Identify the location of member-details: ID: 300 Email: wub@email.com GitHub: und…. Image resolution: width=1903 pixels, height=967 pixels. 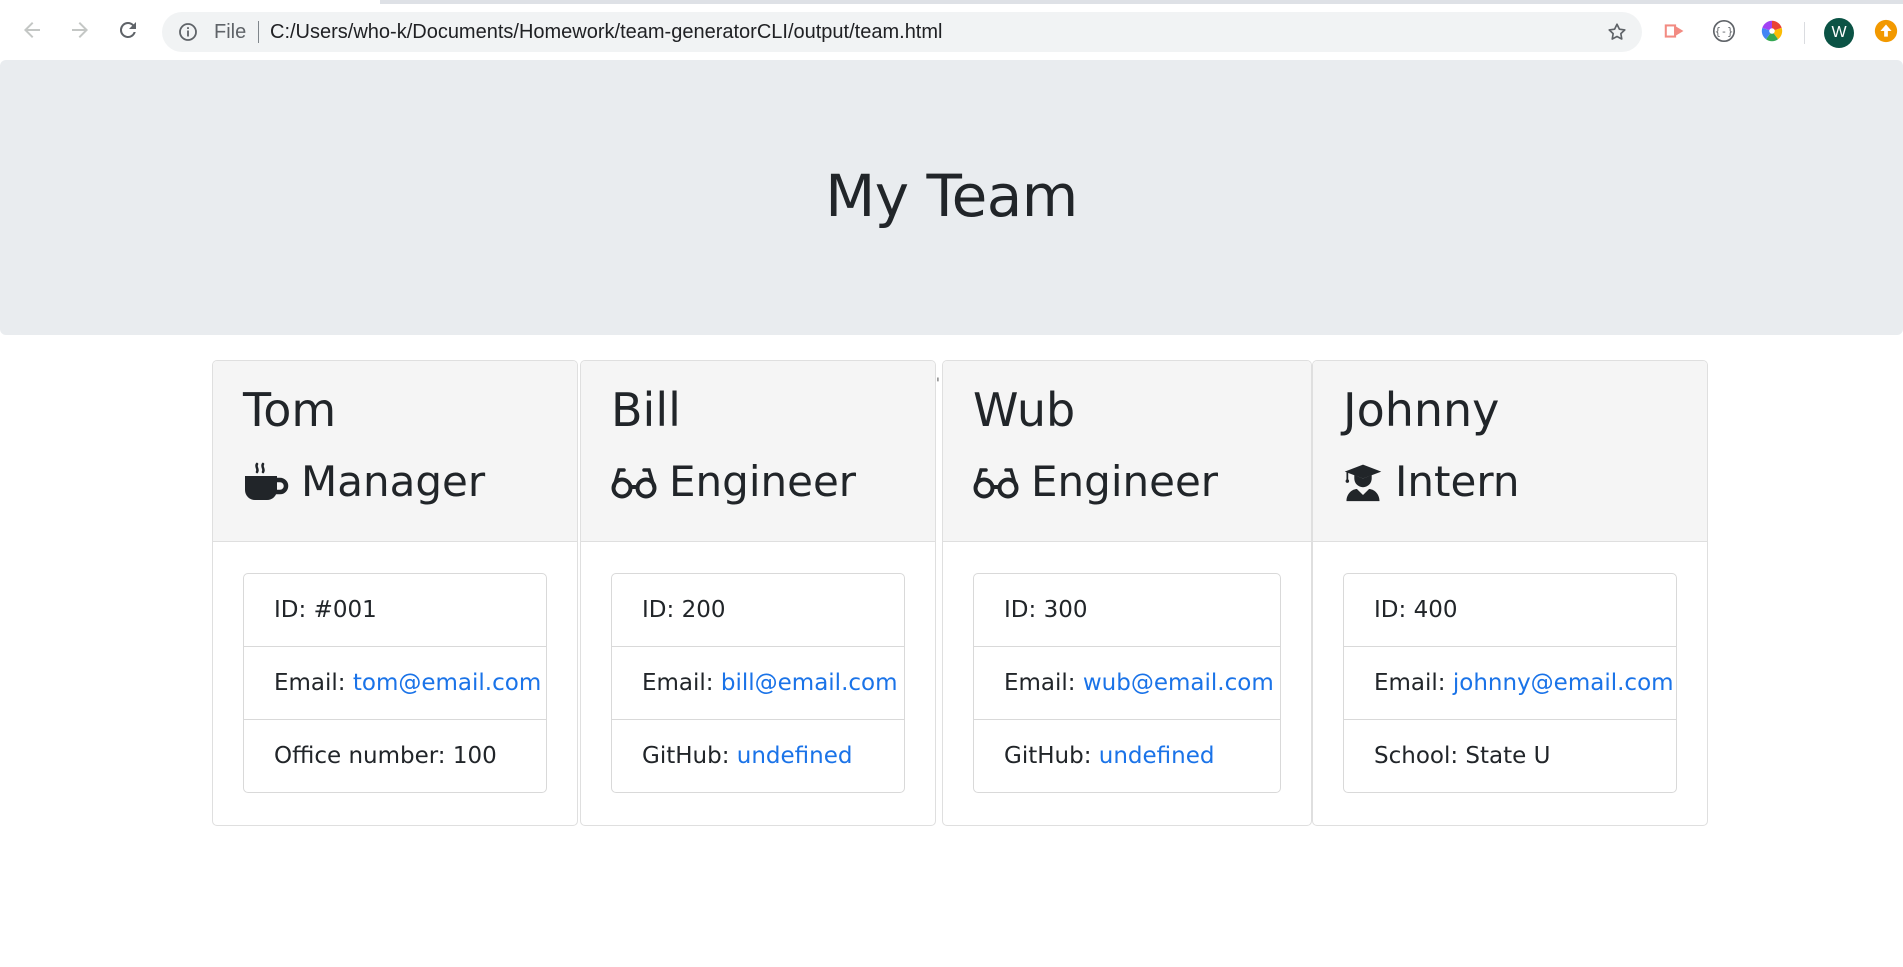
(1127, 683).